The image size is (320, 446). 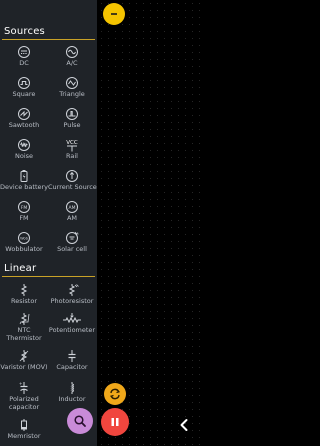 I want to click on component-wobbulator: Wob Wobbulator, so click(x=24, y=245).